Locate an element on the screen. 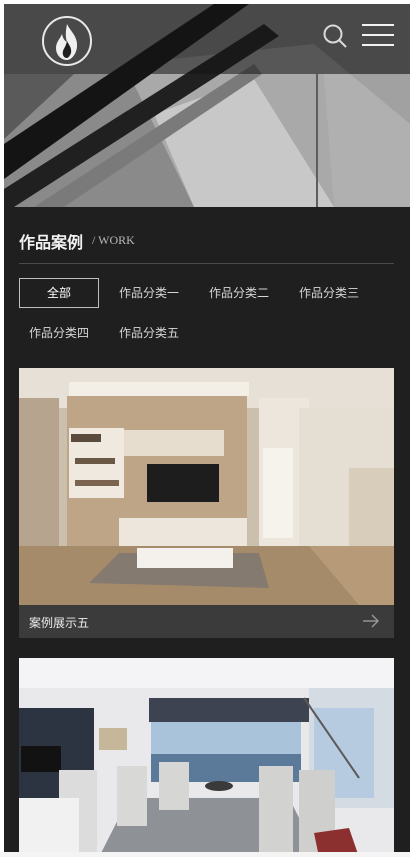  search-button is located at coordinates (335, 36).